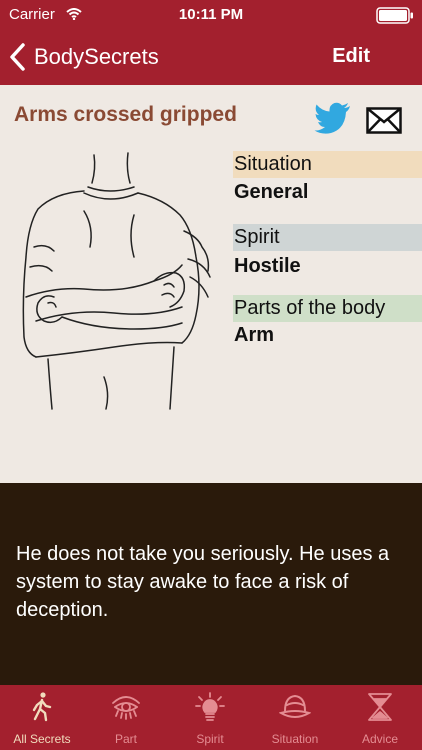 Image resolution: width=422 pixels, height=750 pixels. What do you see at coordinates (125, 114) in the screenshot?
I see `secret-title: Arms crossed gripped` at bounding box center [125, 114].